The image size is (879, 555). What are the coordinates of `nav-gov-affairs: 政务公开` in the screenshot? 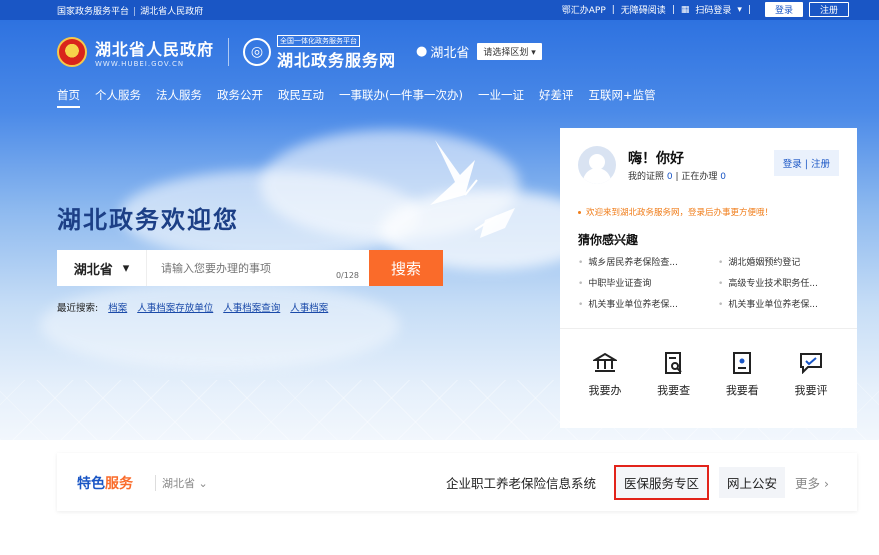 It's located at (240, 97).